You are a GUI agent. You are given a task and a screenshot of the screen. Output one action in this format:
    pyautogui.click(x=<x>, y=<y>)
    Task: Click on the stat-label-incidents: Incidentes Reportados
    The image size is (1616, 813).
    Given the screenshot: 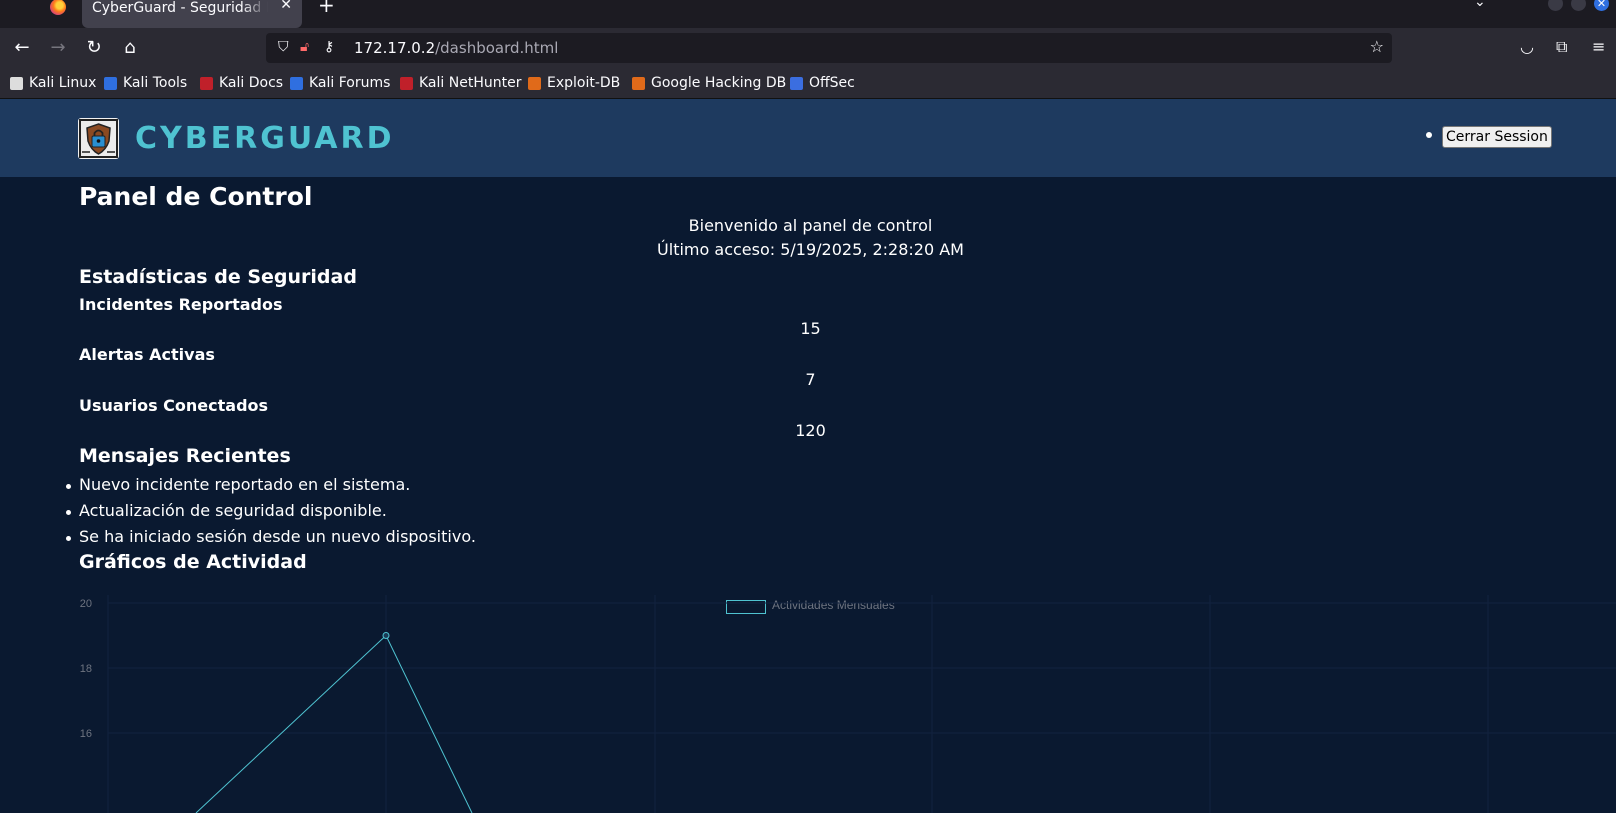 What is the action you would take?
    pyautogui.click(x=181, y=304)
    